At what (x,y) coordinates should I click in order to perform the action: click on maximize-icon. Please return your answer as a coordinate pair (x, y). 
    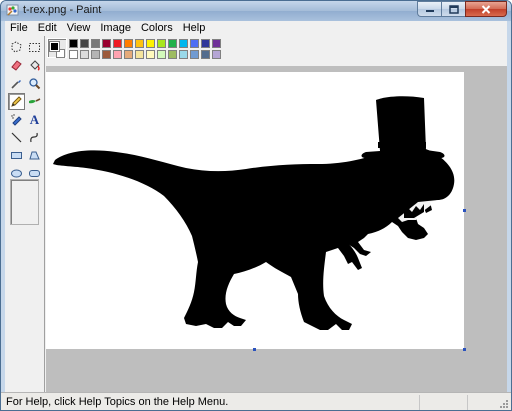
    Looking at the image, I should click on (453, 9).